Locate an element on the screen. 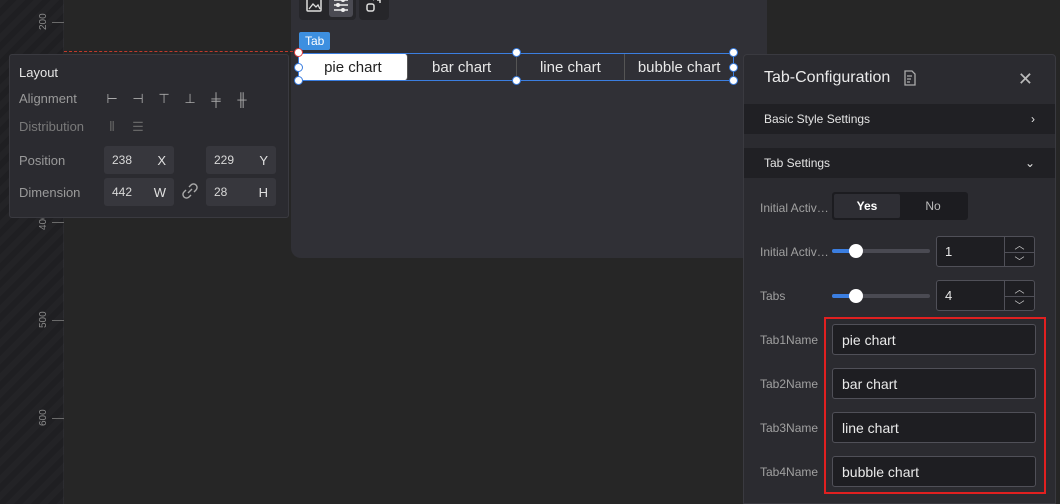 Image resolution: width=1060 pixels, height=504 pixels. dimension-h-field: 28 H is located at coordinates (241, 192).